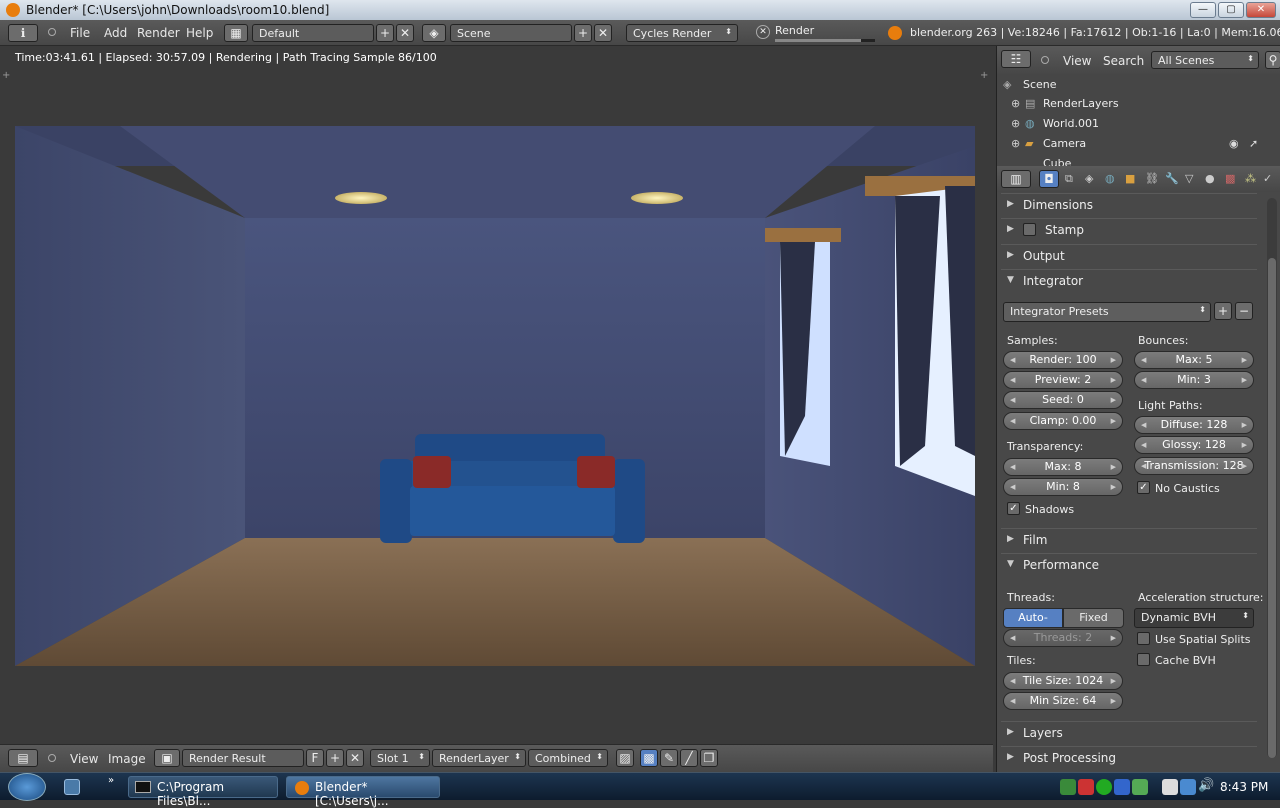 The width and height of the screenshot is (1280, 808). I want to click on cancel-render-icon: ✕, so click(763, 32).